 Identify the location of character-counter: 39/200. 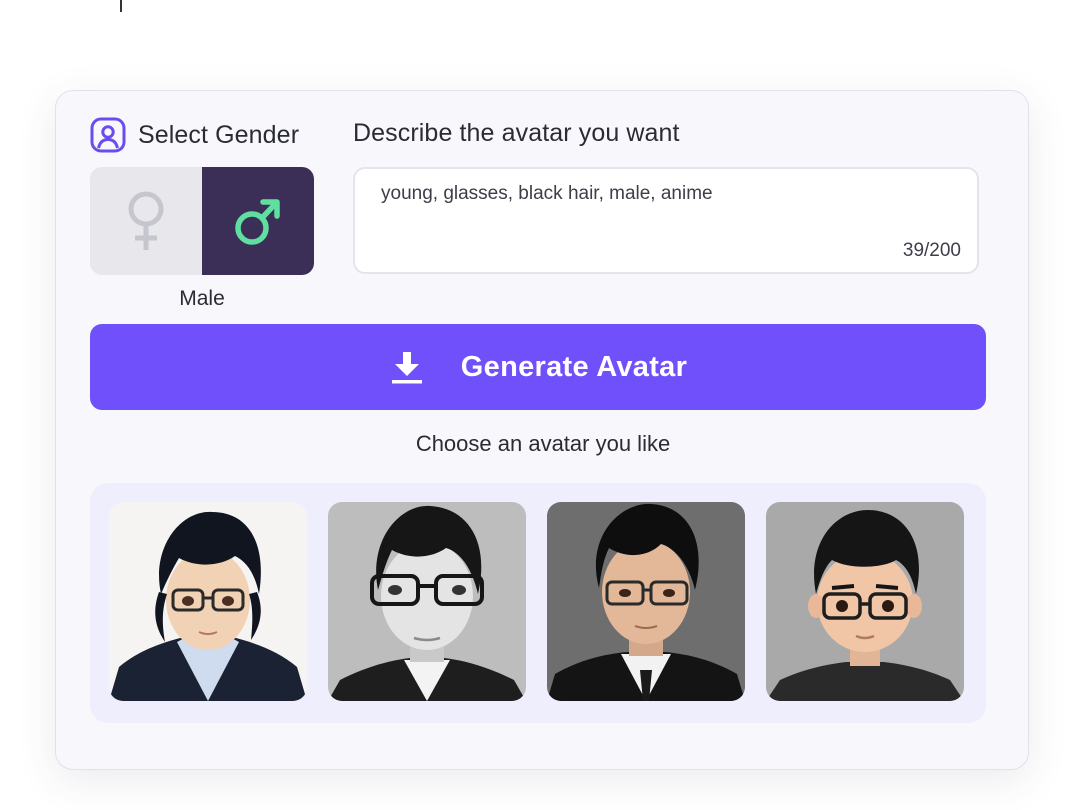
(931, 250).